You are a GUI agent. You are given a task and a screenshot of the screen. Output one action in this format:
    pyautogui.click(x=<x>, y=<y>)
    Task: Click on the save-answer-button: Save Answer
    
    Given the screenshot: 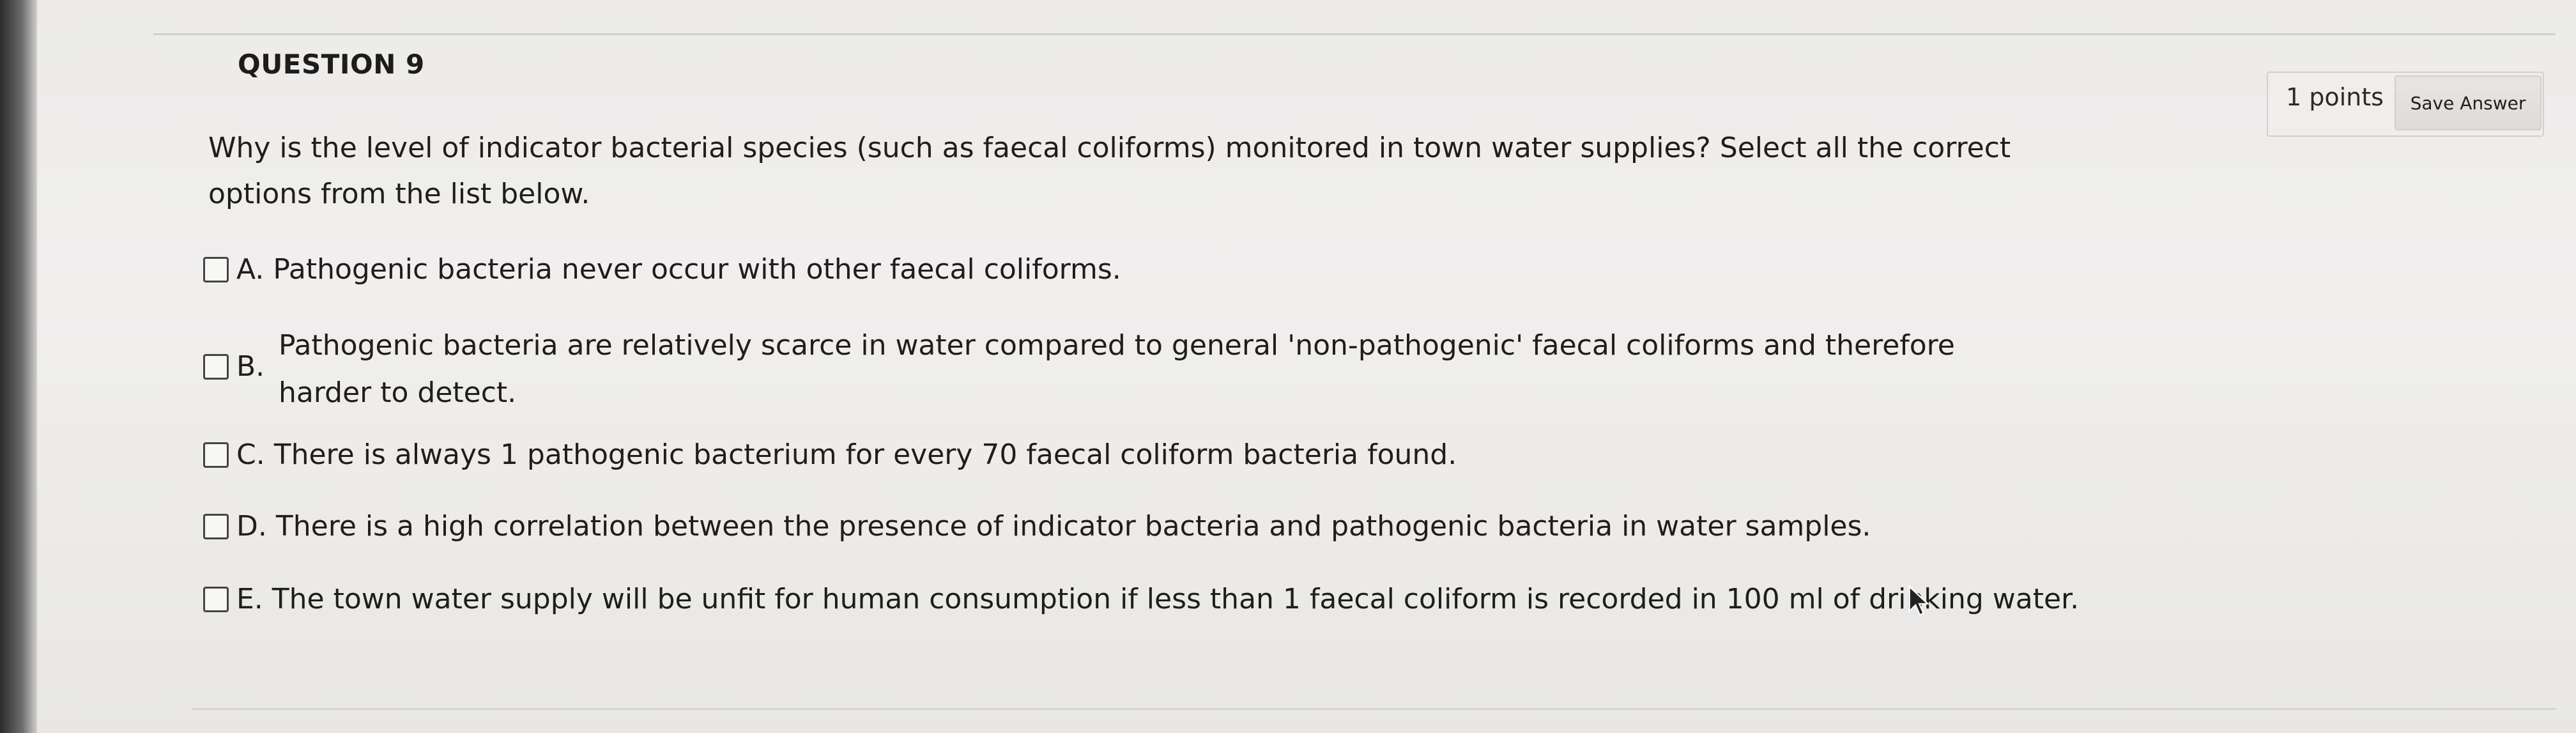 What is the action you would take?
    pyautogui.click(x=2468, y=103)
    